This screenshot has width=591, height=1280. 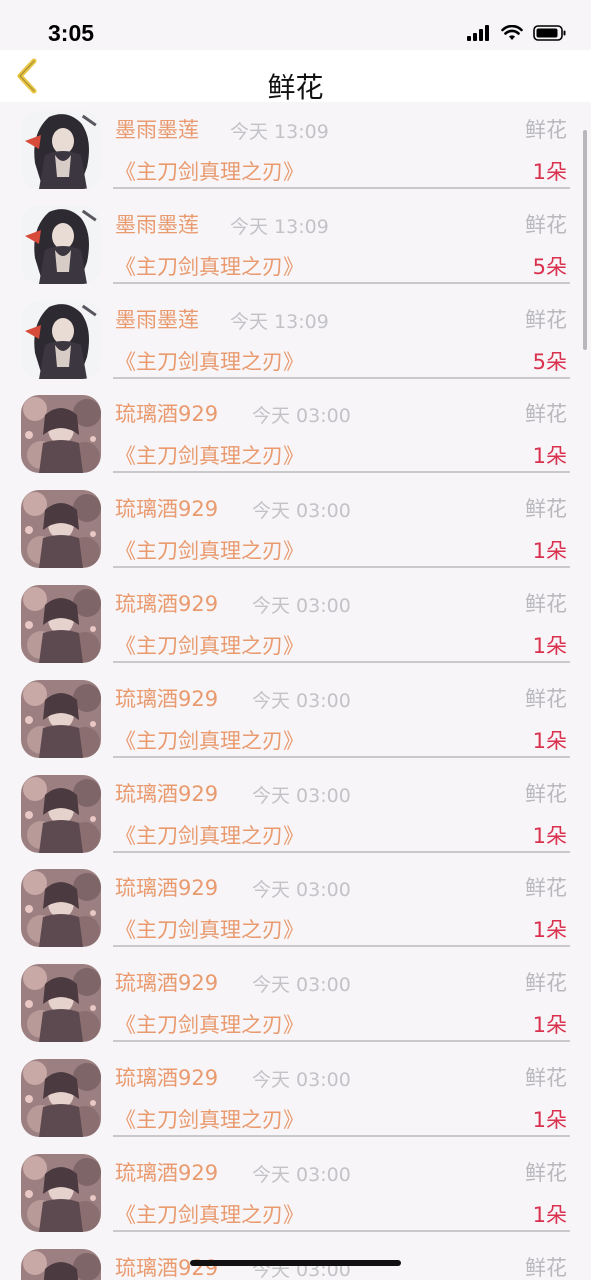 I want to click on scroll-indicator, so click(x=585, y=240).